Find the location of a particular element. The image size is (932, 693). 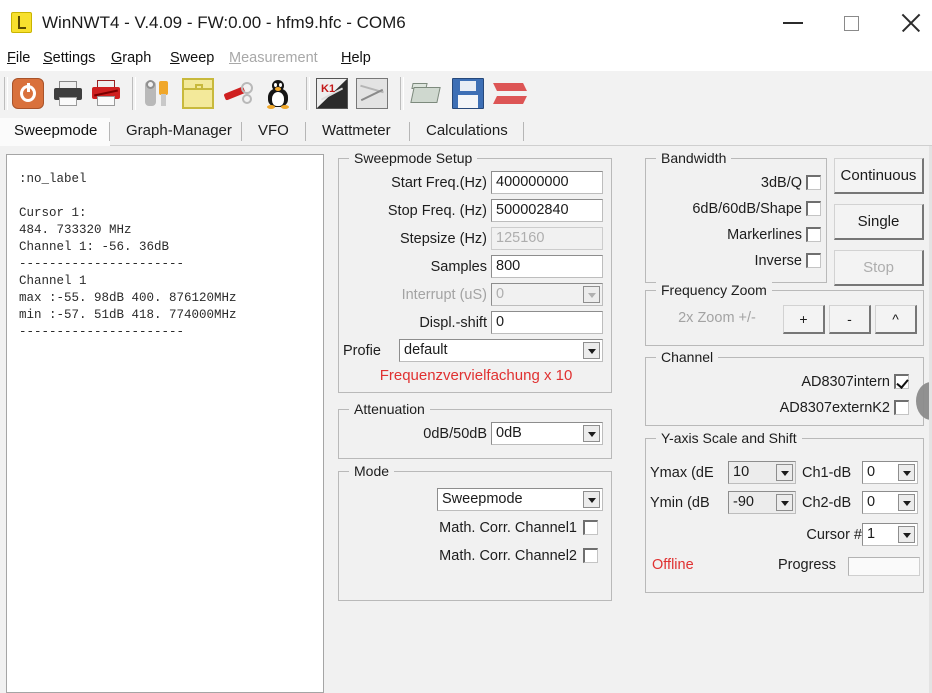

sweepmode-setup-caption: Sweepmode Setup is located at coordinates (413, 158).